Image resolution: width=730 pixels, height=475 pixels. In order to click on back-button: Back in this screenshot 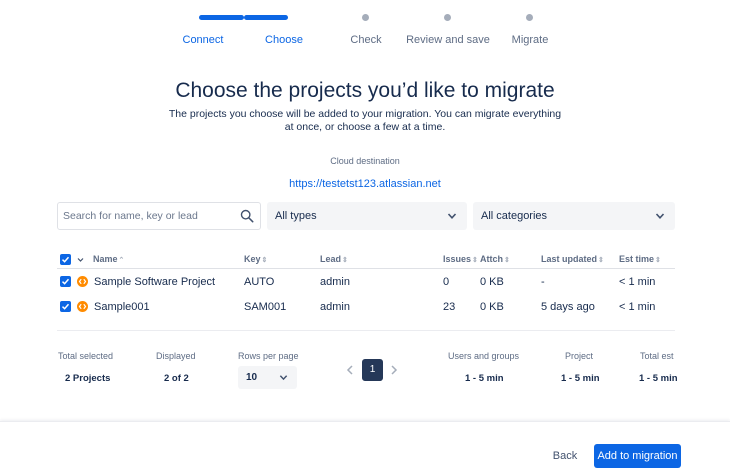, I will do `click(565, 456)`.